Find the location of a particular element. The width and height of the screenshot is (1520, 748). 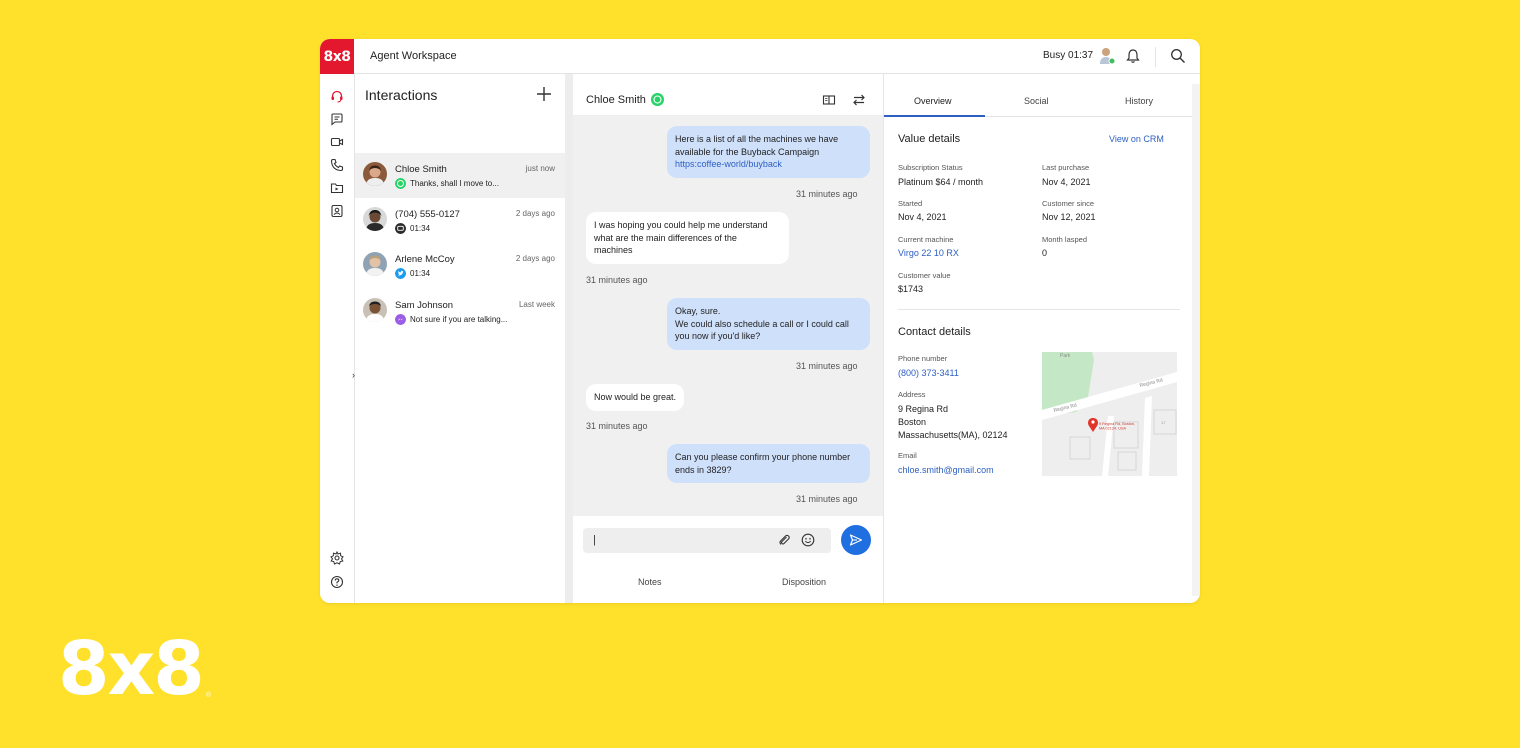

address-line: Massachusetts(MA), 02124 is located at coordinates (953, 435).